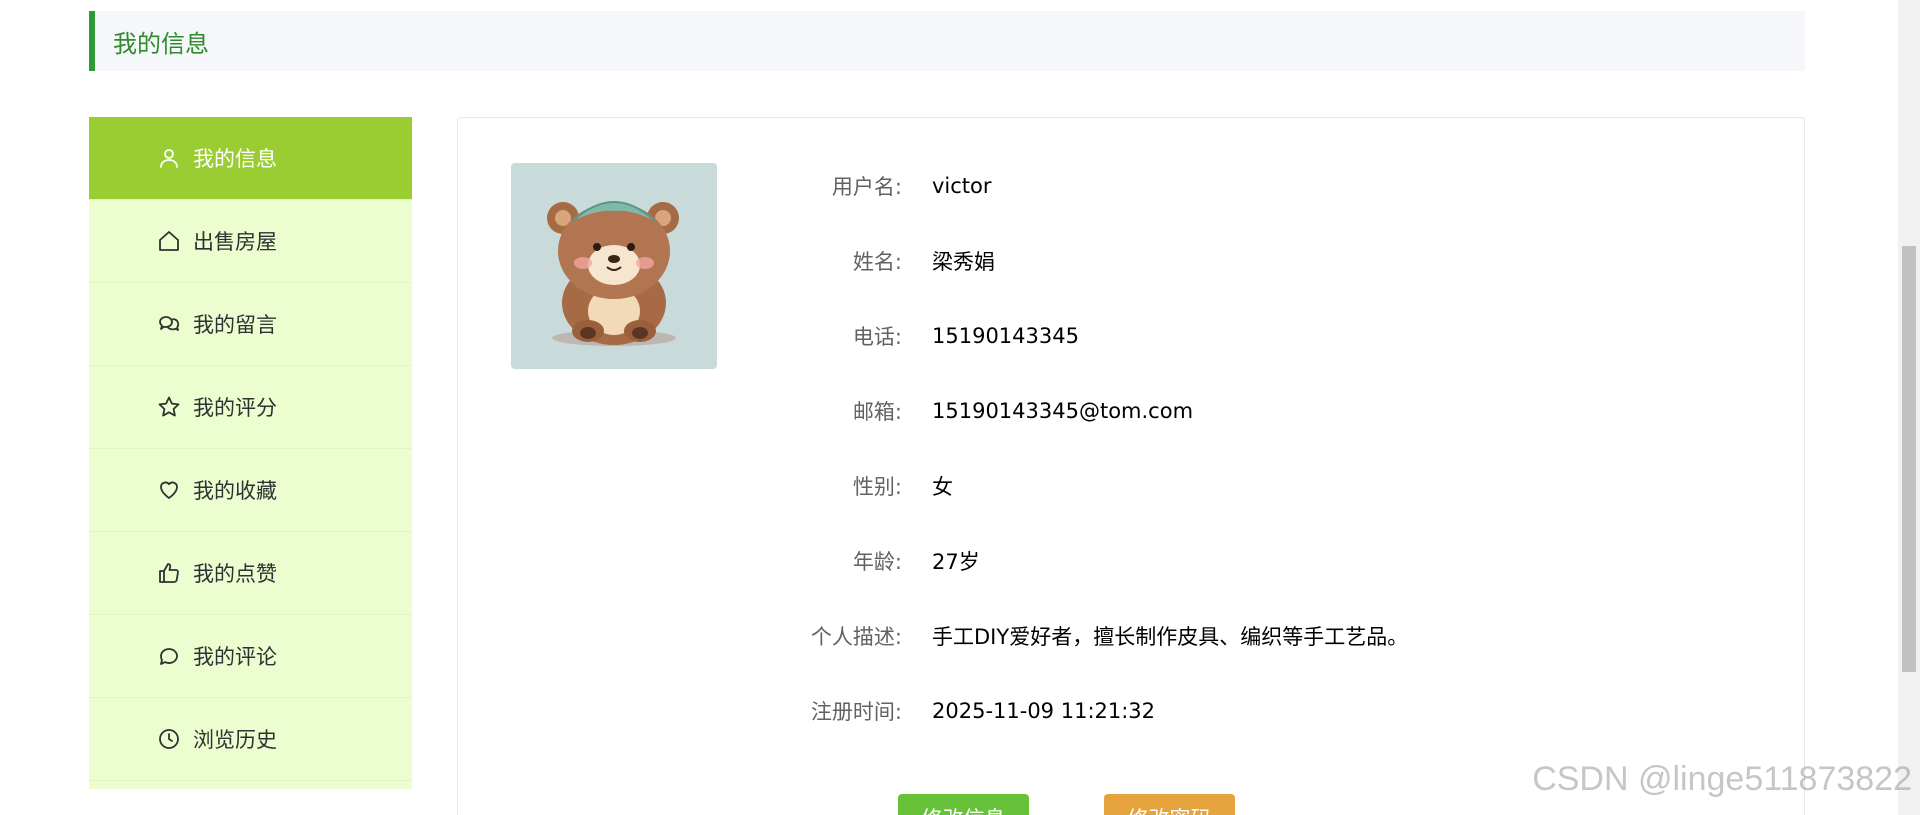  What do you see at coordinates (1208, 335) in the screenshot?
I see `field-phone: 电话: 15190143345` at bounding box center [1208, 335].